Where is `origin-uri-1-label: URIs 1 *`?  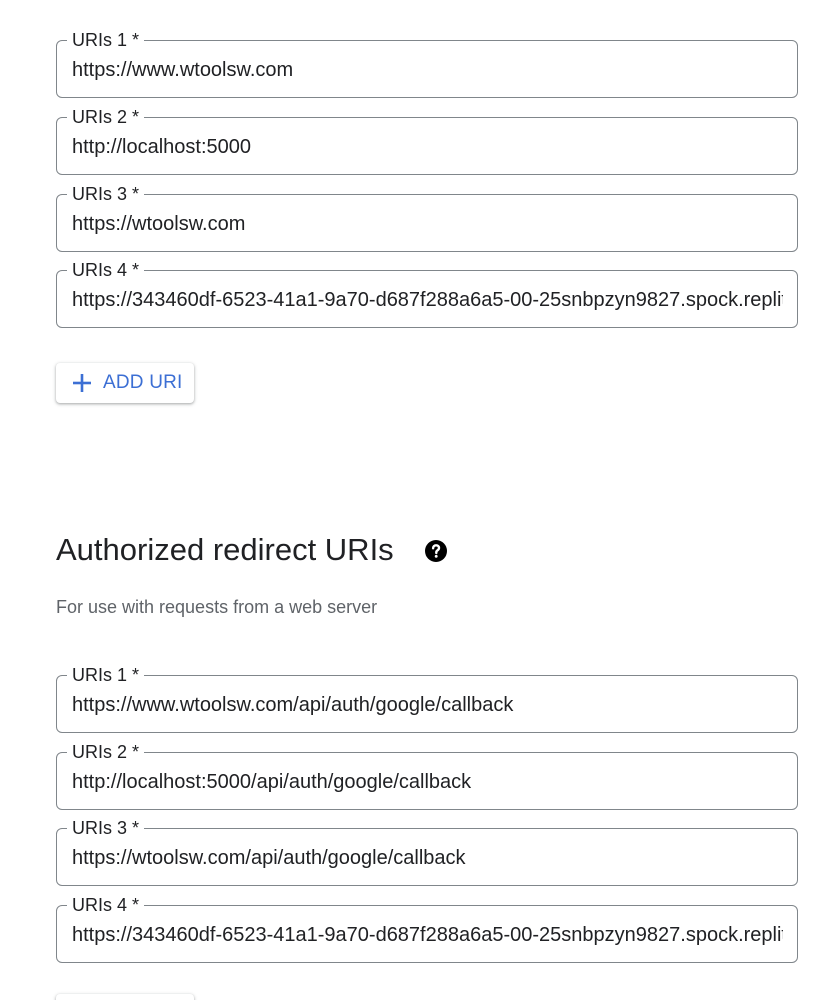
origin-uri-1-label: URIs 1 * is located at coordinates (106, 40).